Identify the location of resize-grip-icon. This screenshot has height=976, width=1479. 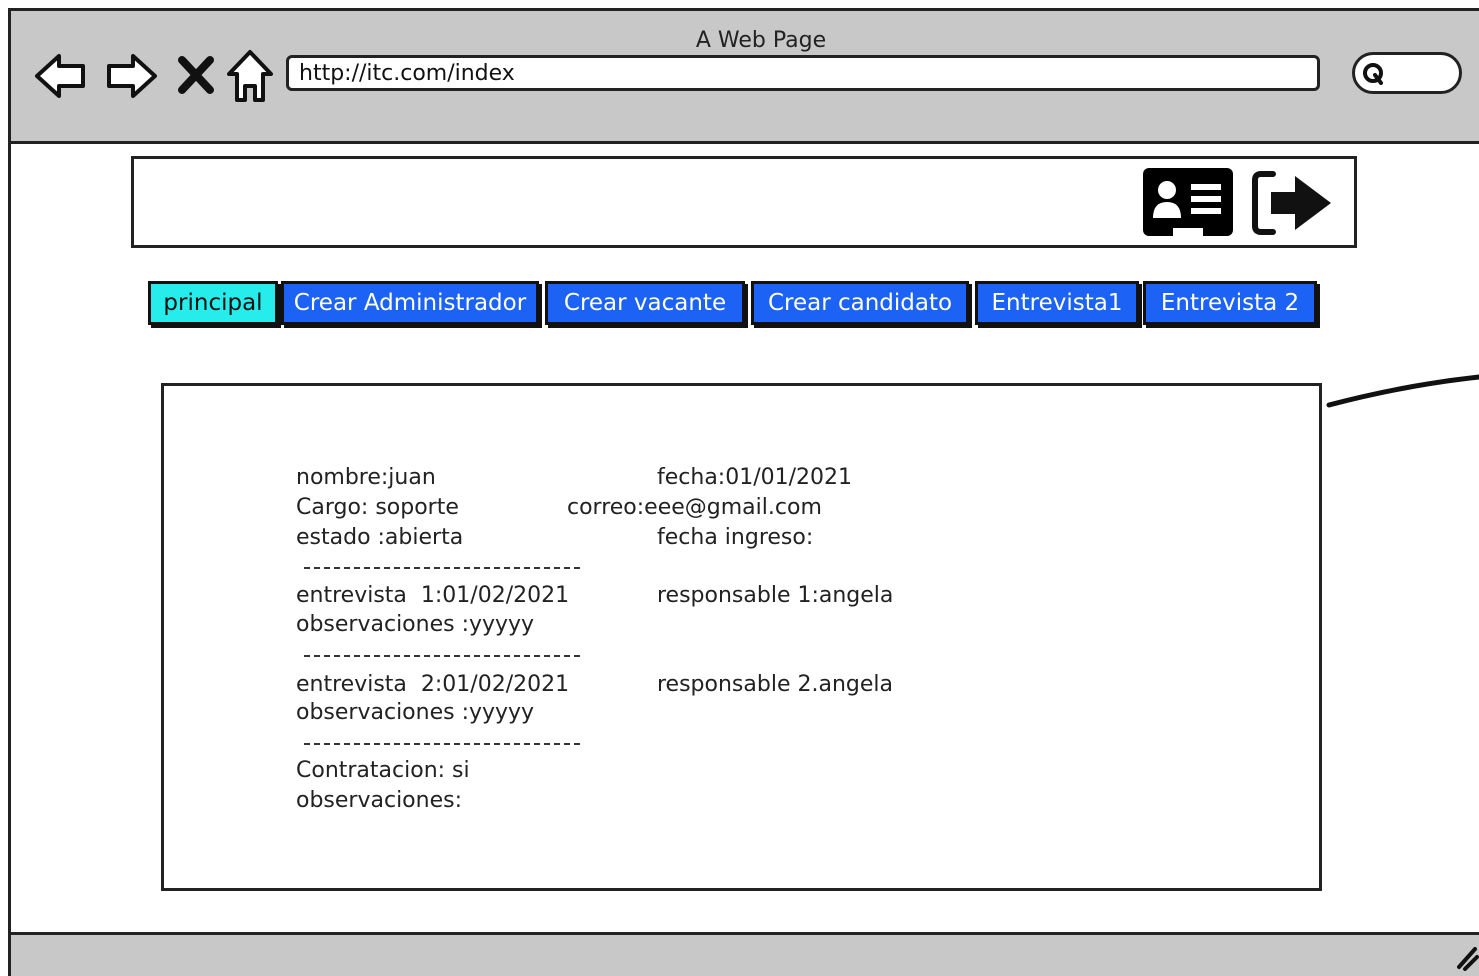
(1467, 958).